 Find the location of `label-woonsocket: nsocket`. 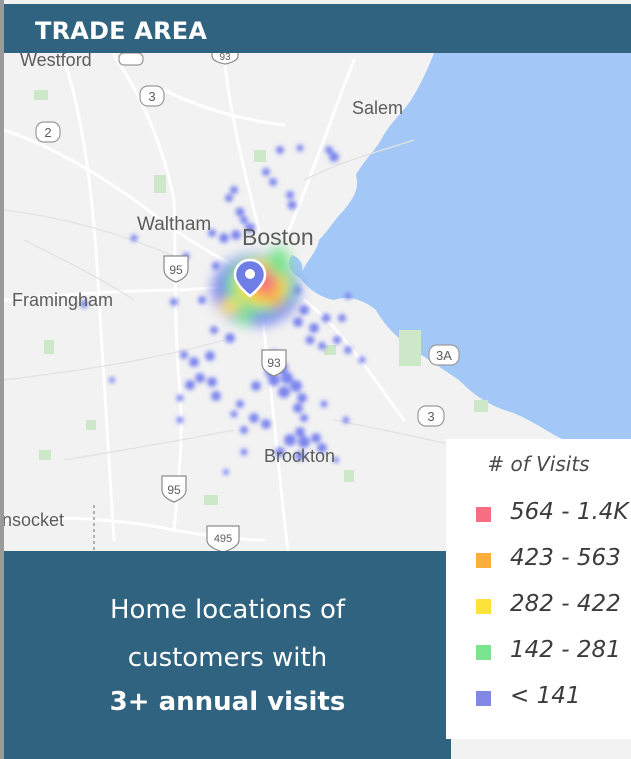

label-woonsocket: nsocket is located at coordinates (34, 520).